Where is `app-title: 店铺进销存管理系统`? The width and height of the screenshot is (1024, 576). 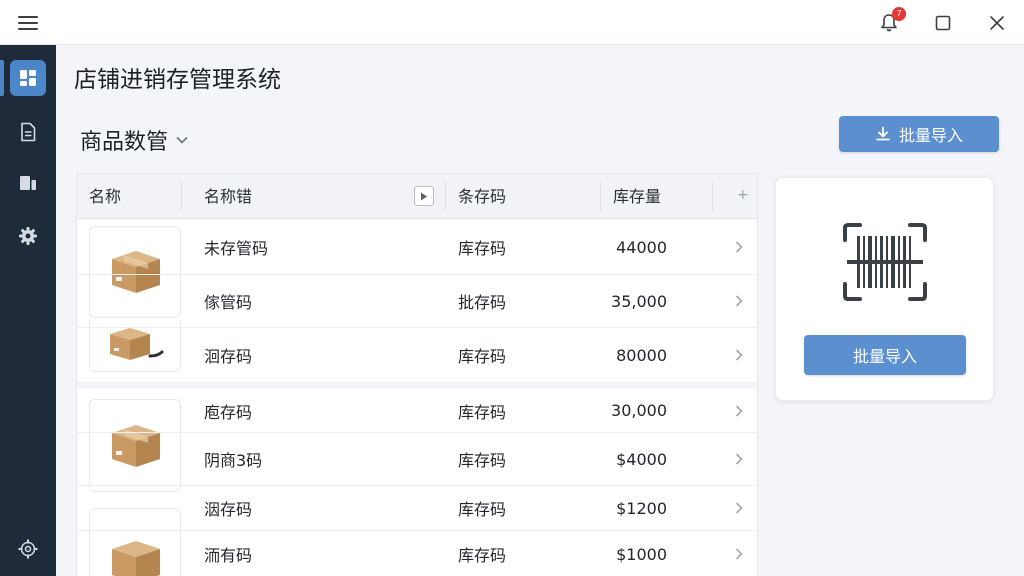 app-title: 店铺进销存管理系统 is located at coordinates (177, 80).